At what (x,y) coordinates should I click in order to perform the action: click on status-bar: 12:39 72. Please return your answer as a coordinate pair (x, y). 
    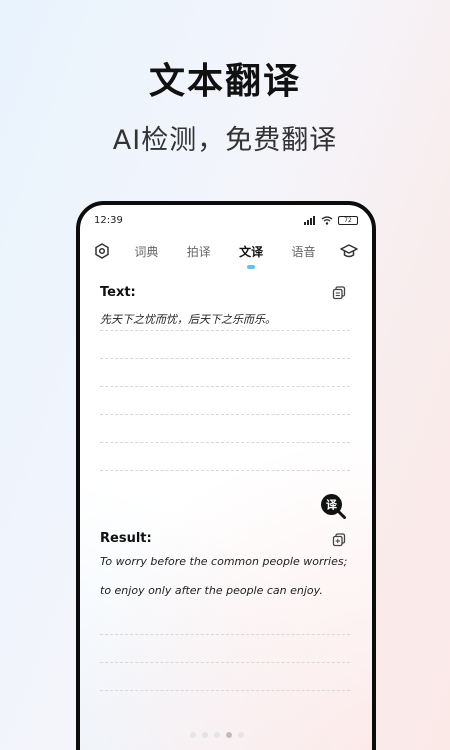
    Looking at the image, I should click on (226, 220).